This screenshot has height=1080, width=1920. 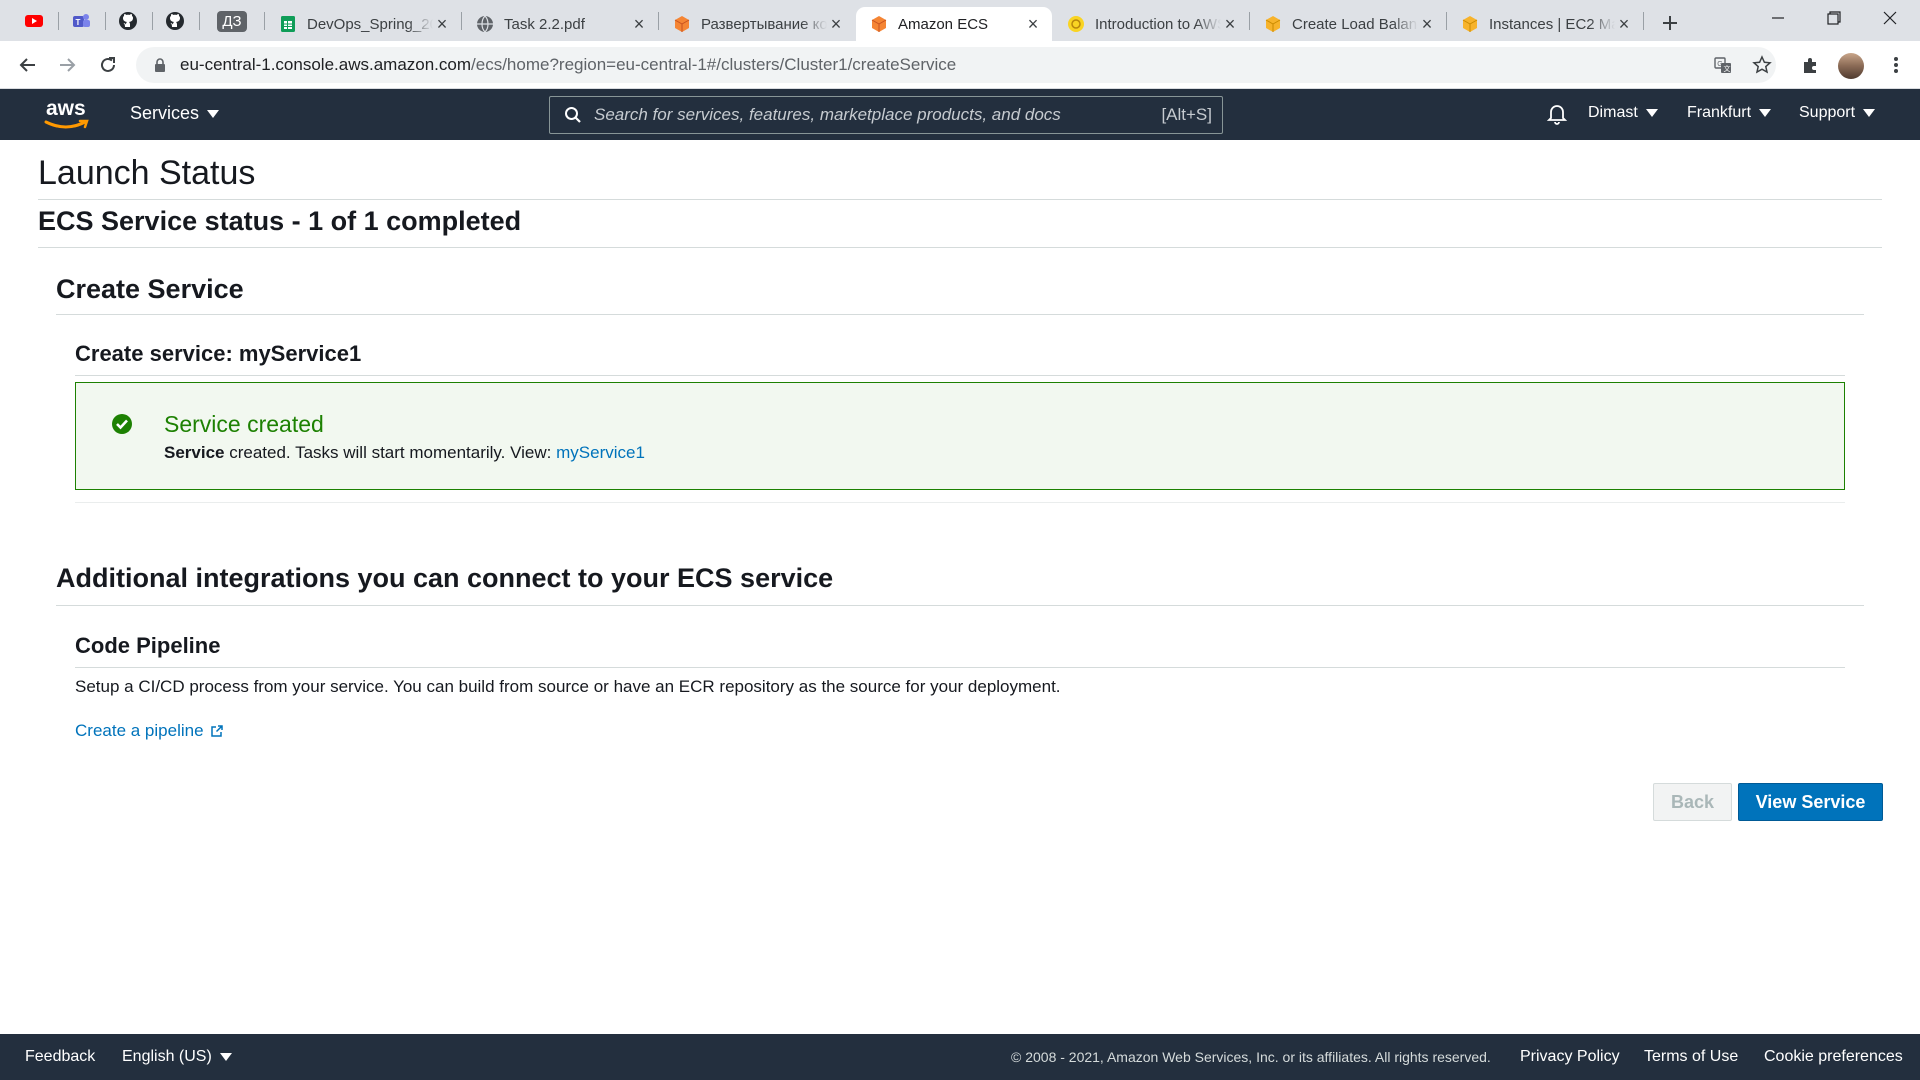 I want to click on new-tab-icon, so click(x=1670, y=23).